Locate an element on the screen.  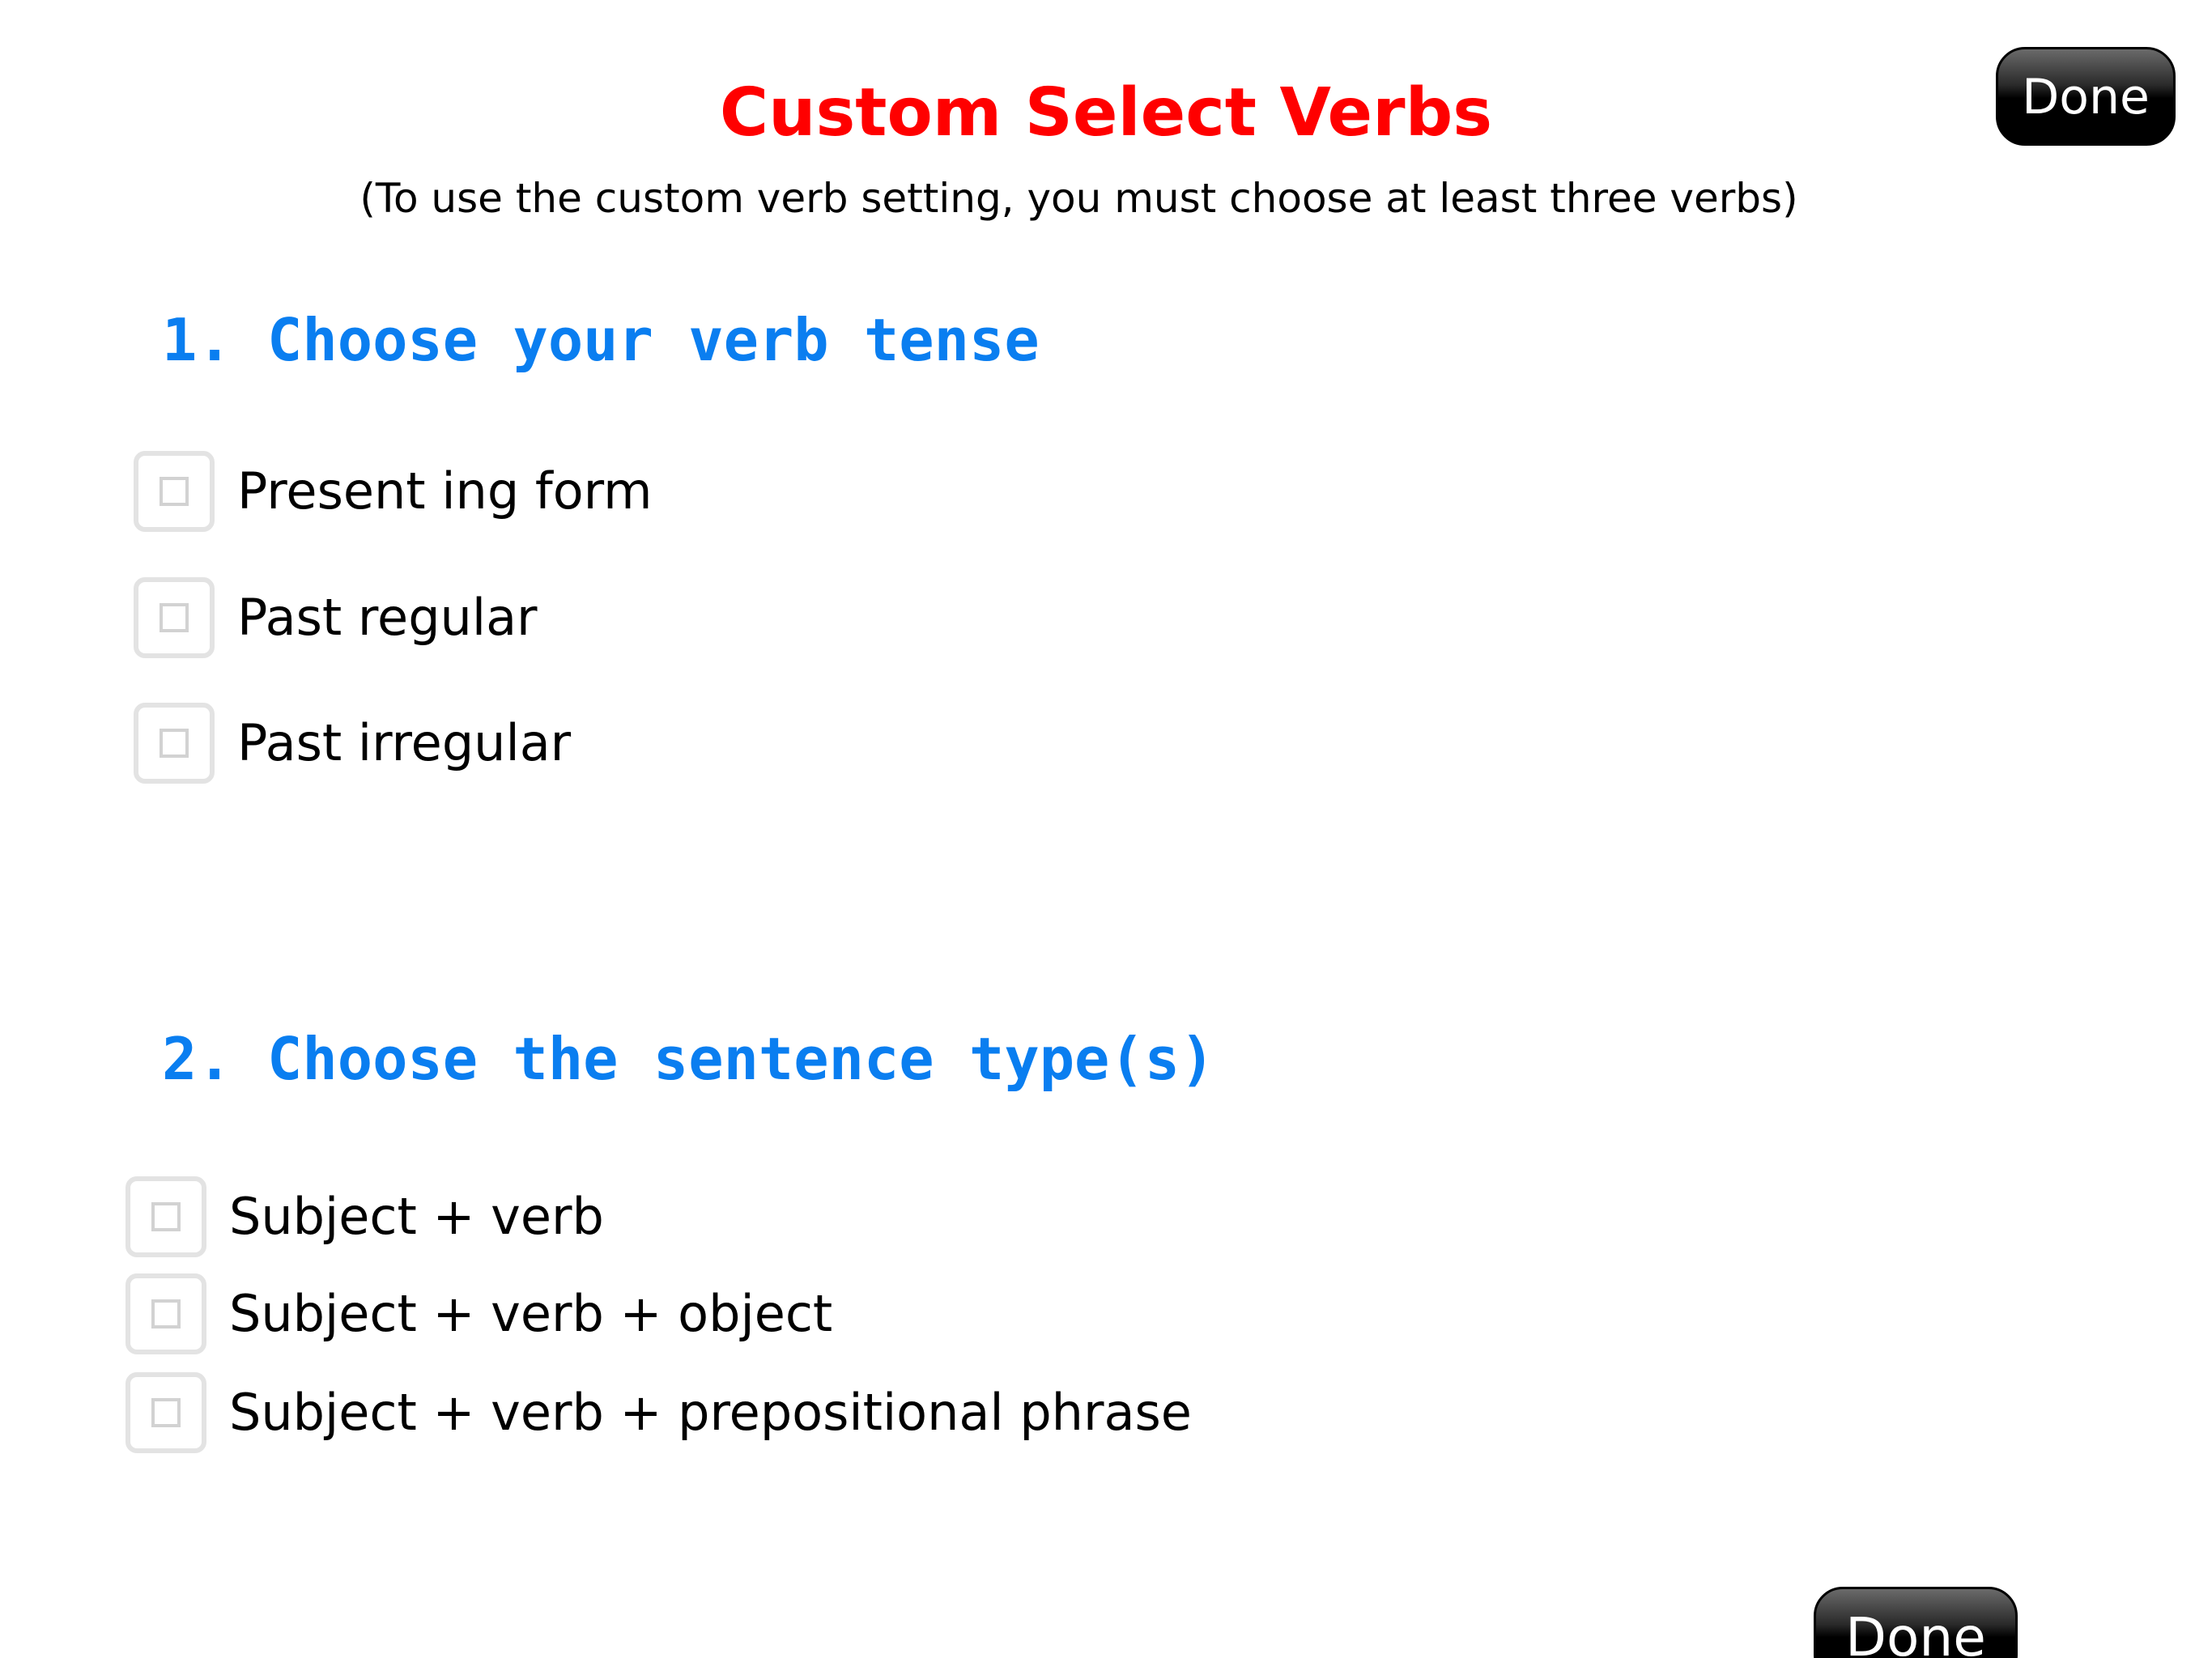
option-label: Past irregular is located at coordinates (405, 742).